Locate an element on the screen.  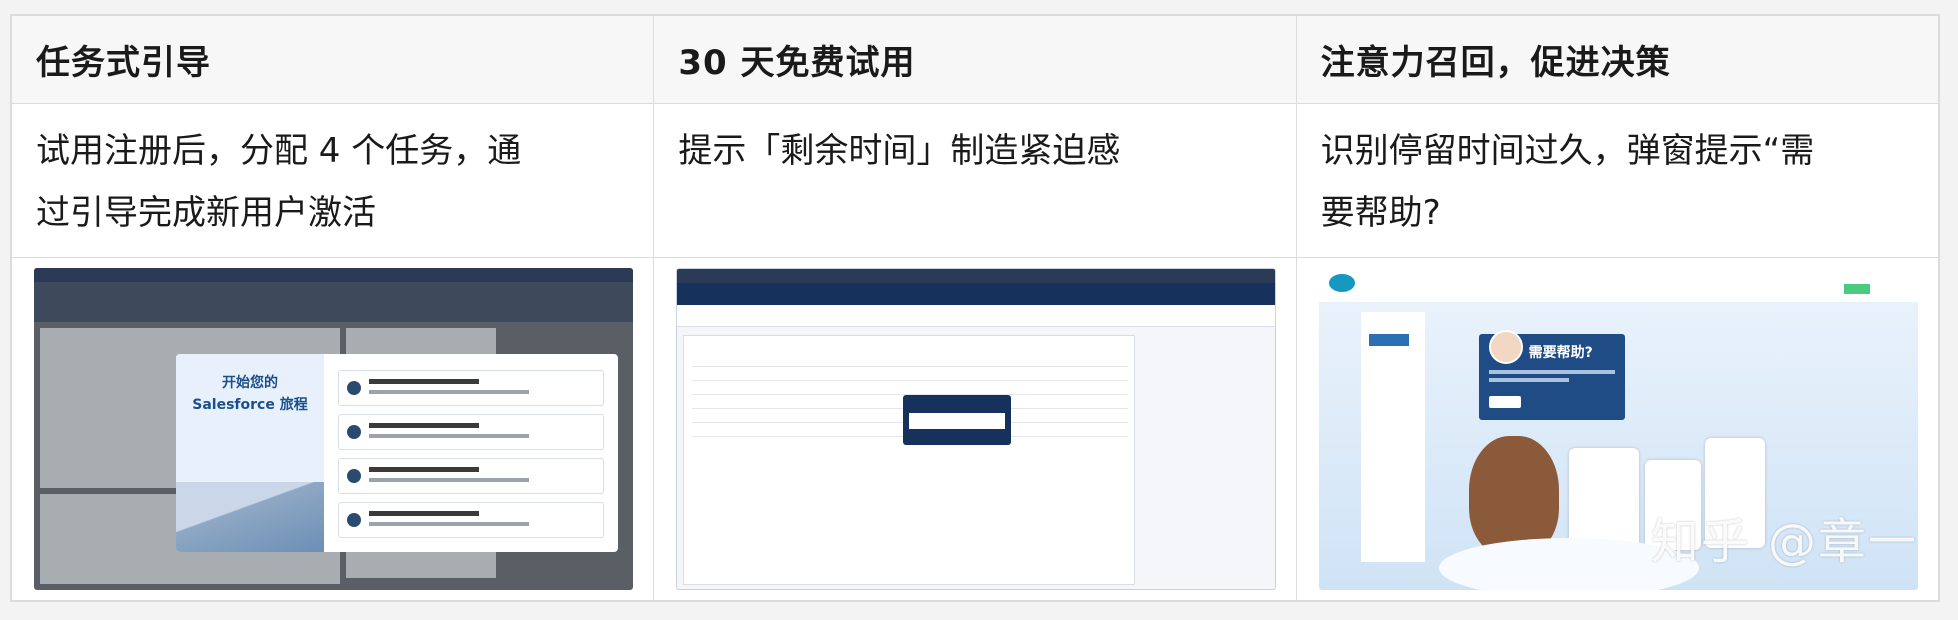
popover-body is located at coordinates (957, 421).